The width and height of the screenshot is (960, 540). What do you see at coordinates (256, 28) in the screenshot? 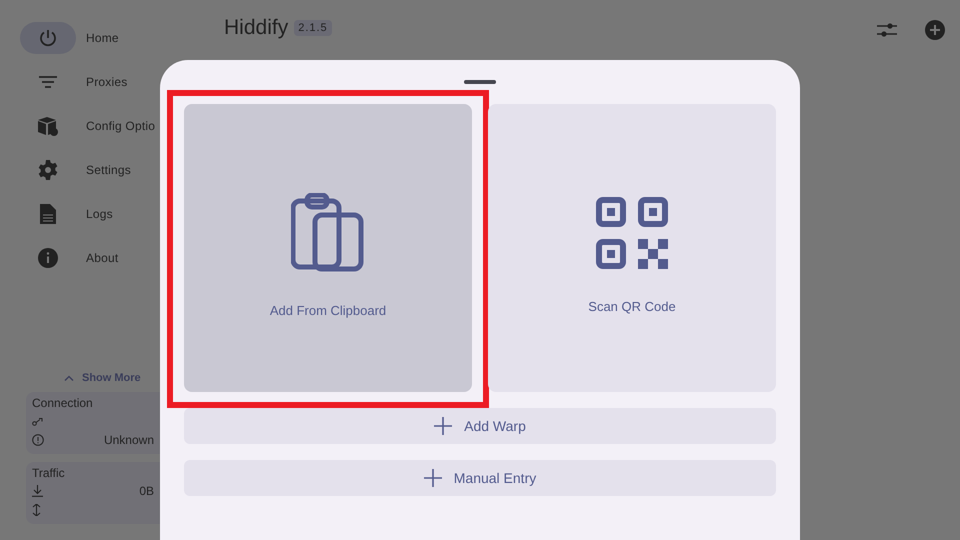
I see `app-title: Hiddify` at bounding box center [256, 28].